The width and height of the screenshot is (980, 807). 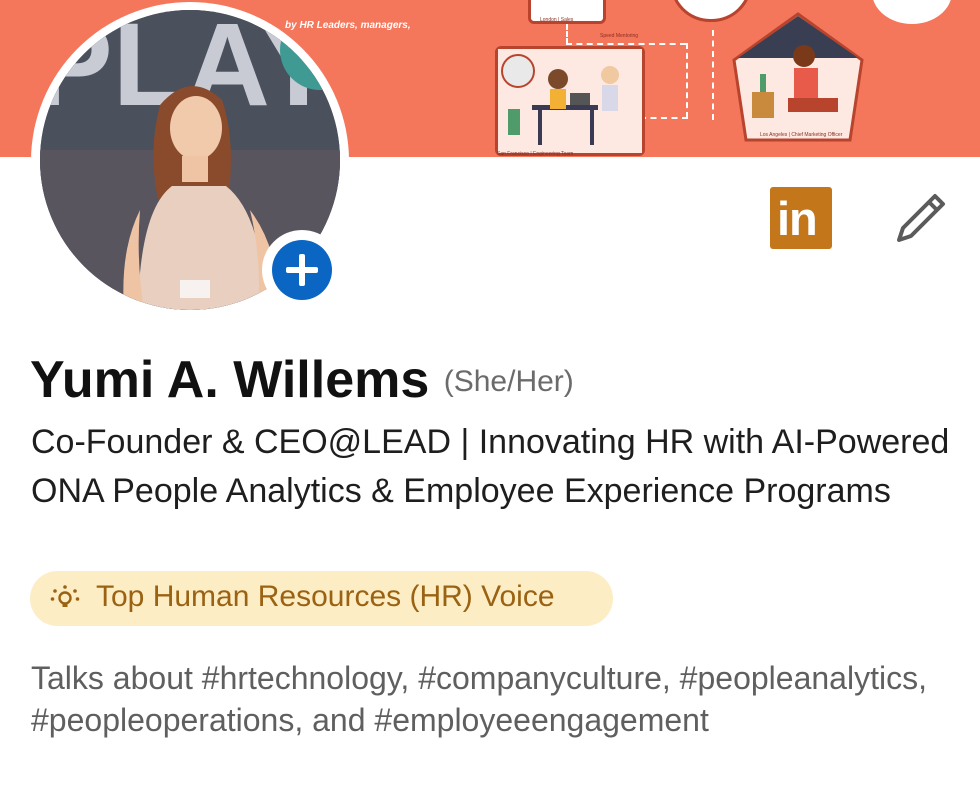 I want to click on banner-room-label-la: Los Angeles | Chief Marketing Officer, so click(x=801, y=135).